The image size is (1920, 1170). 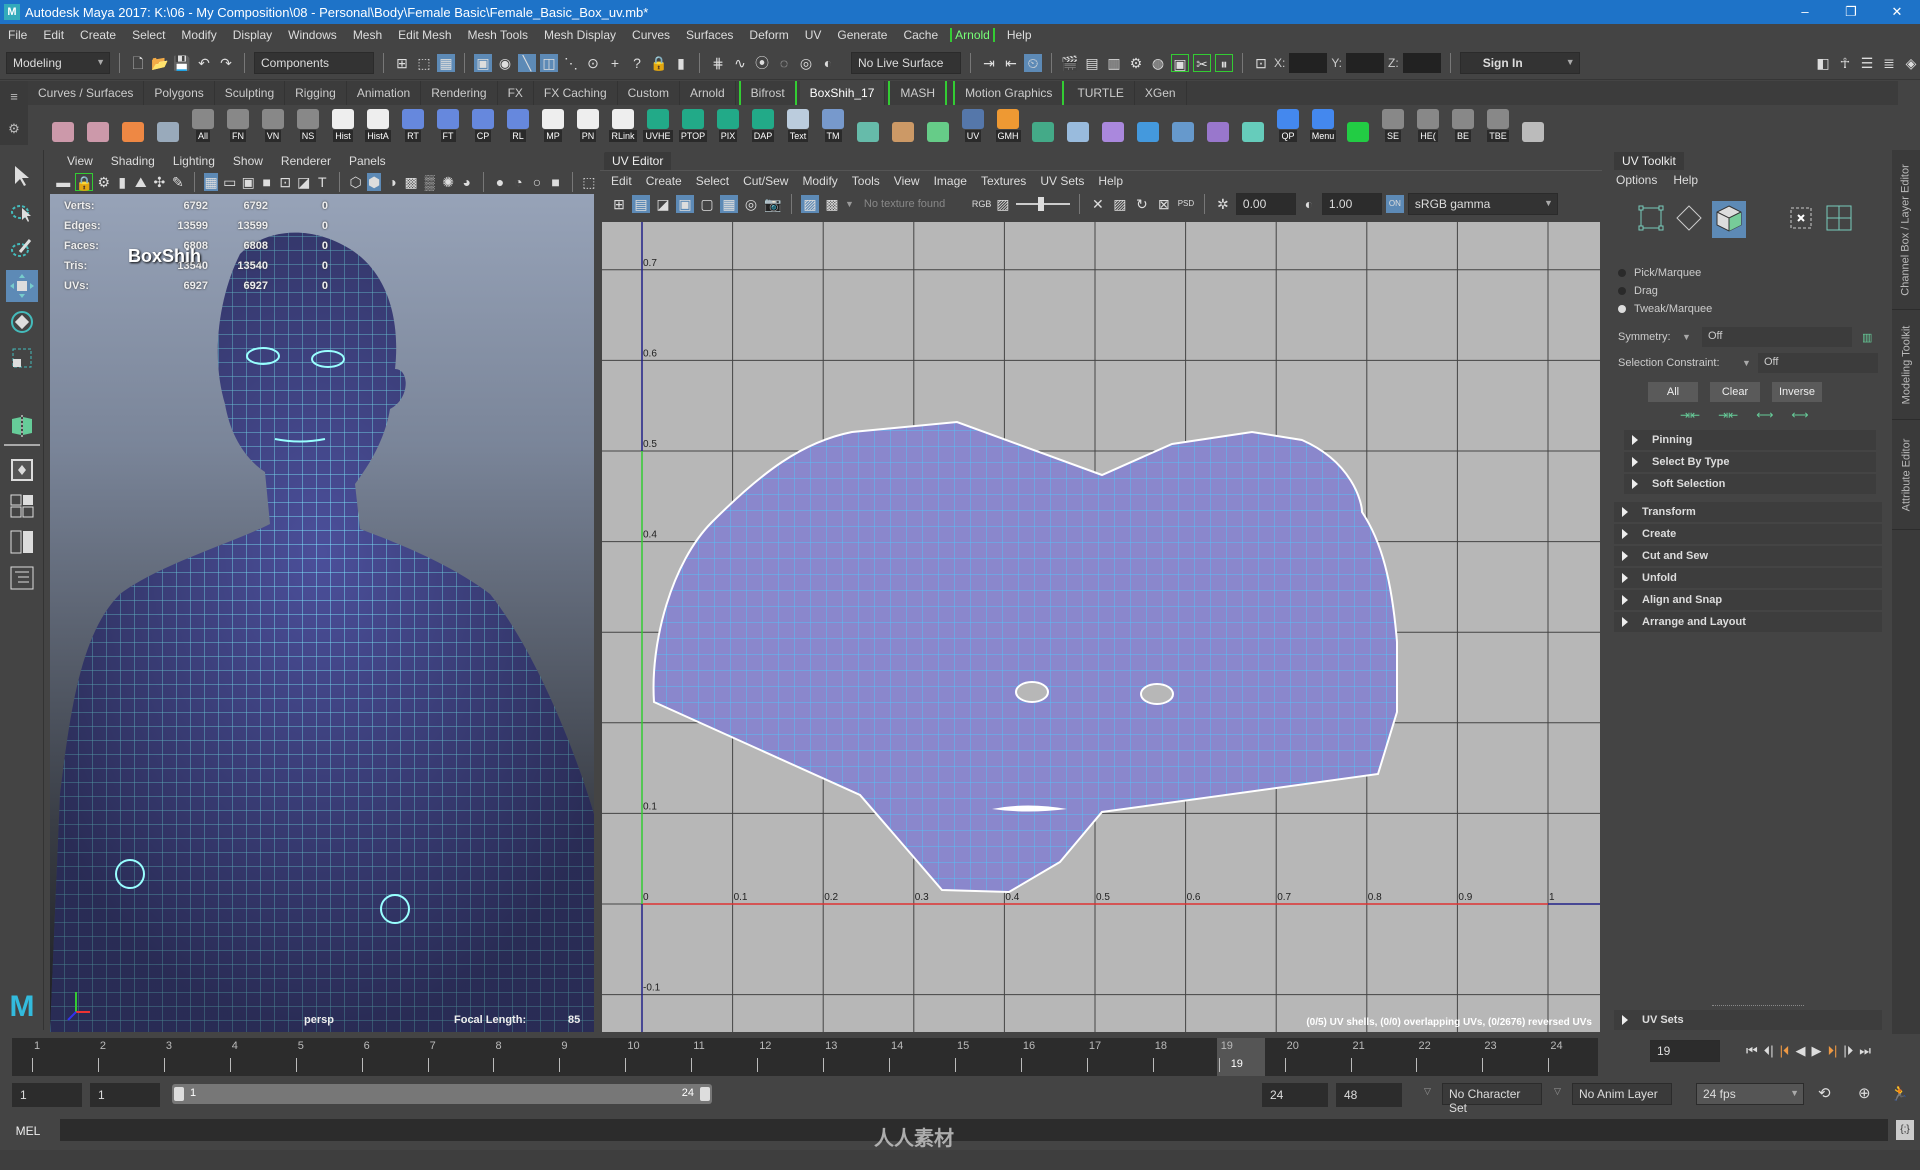 I want to click on live-surface-field: No Live Surface, so click(x=906, y=62).